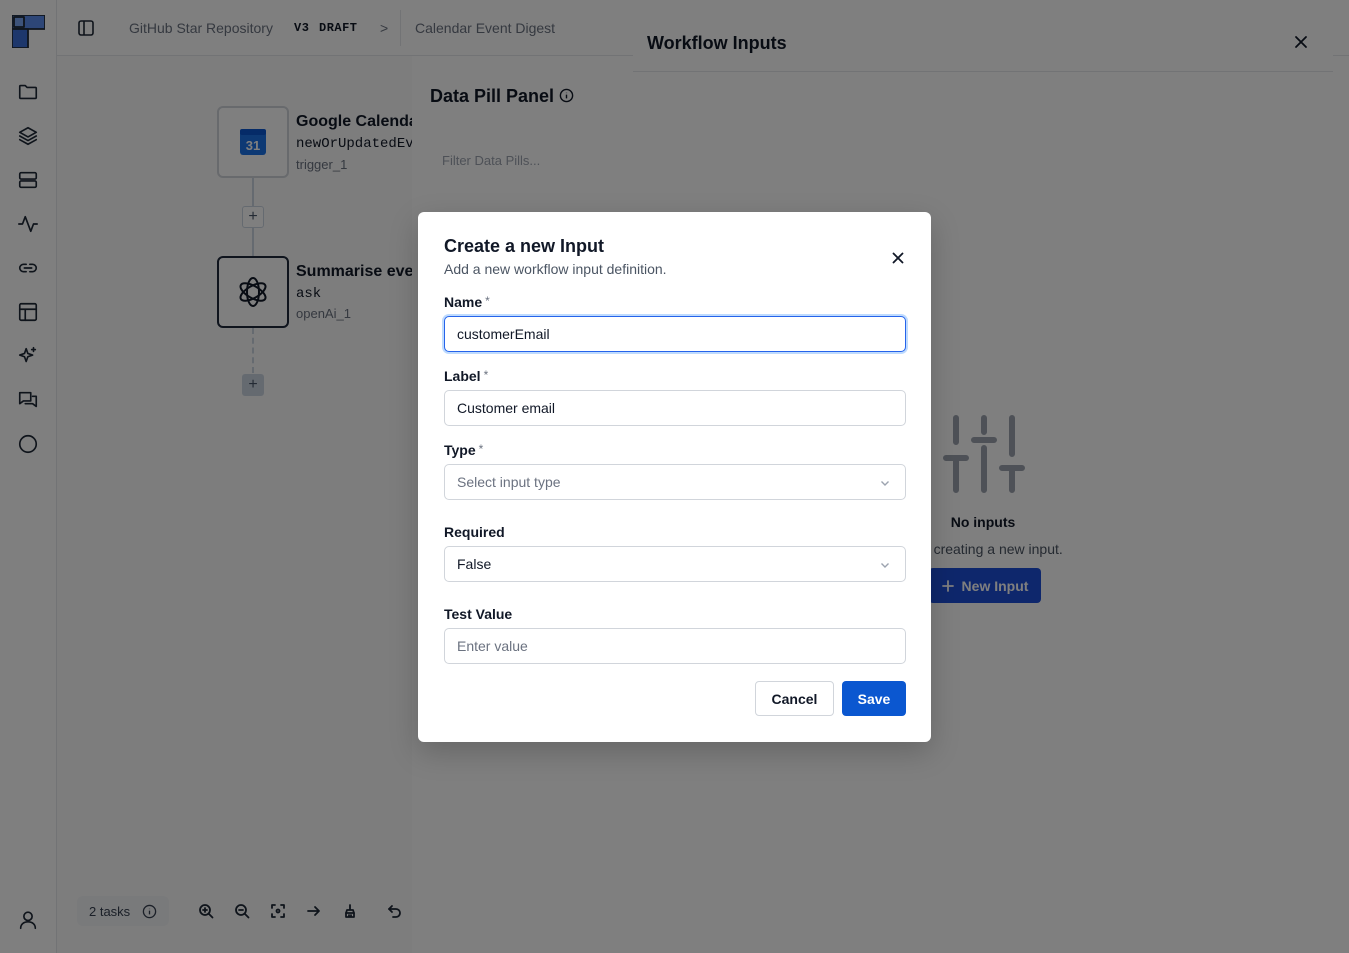  I want to click on close-icon, so click(898, 258).